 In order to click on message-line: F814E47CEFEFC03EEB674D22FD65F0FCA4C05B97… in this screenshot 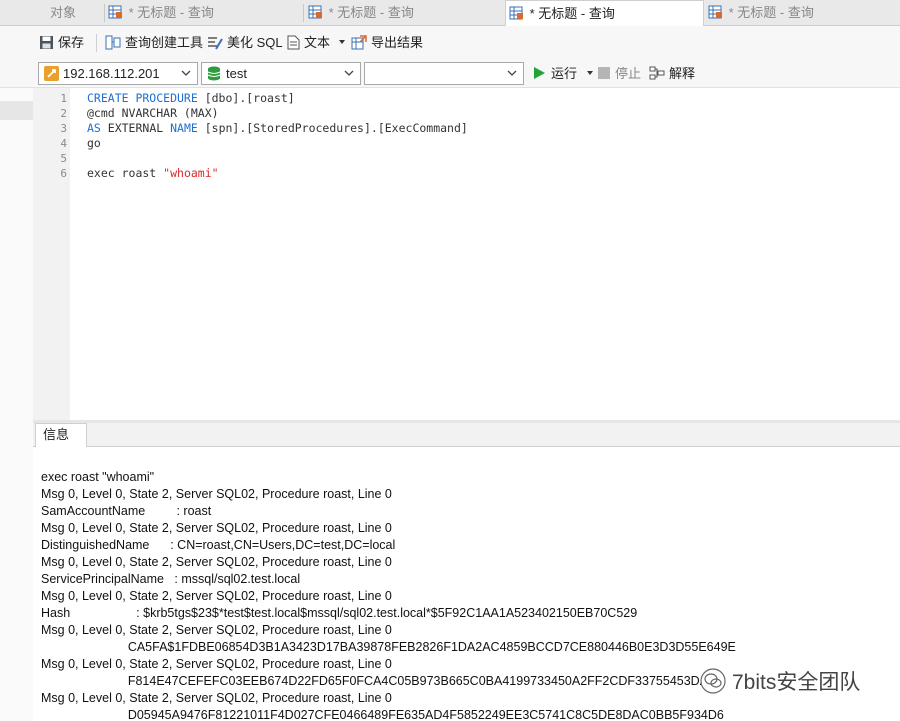, I will do `click(375, 681)`.